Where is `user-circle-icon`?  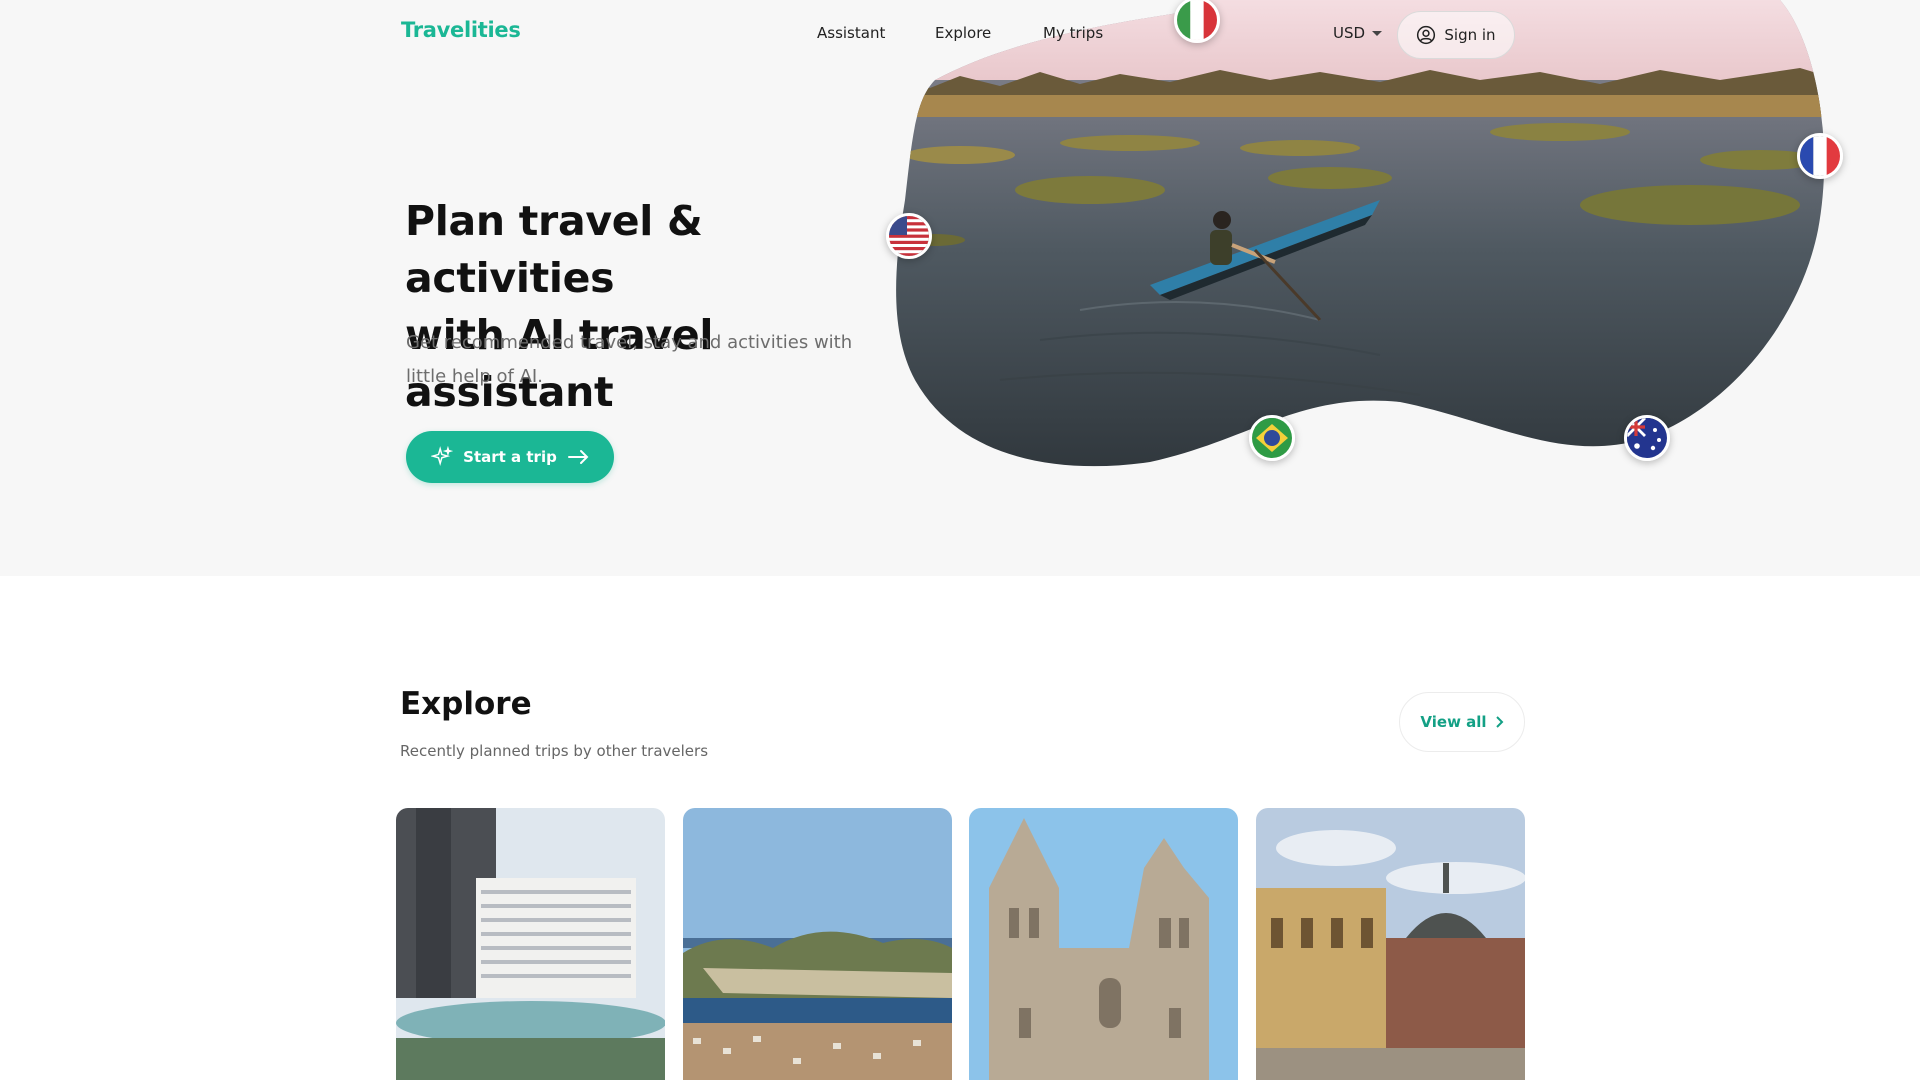 user-circle-icon is located at coordinates (1426, 35).